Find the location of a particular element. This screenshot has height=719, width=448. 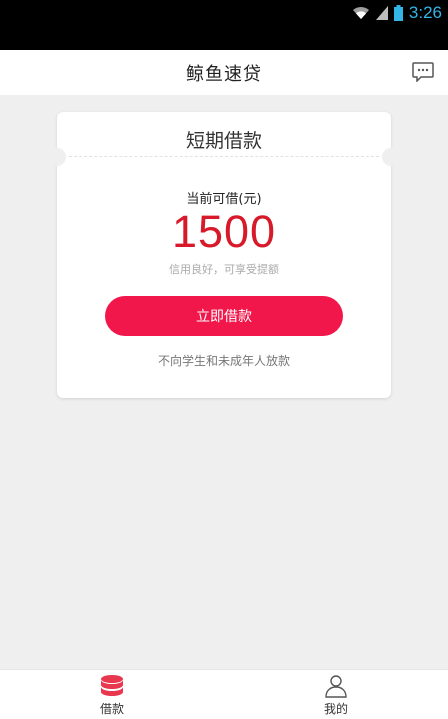

card-title: 短期借款 is located at coordinates (223, 140).